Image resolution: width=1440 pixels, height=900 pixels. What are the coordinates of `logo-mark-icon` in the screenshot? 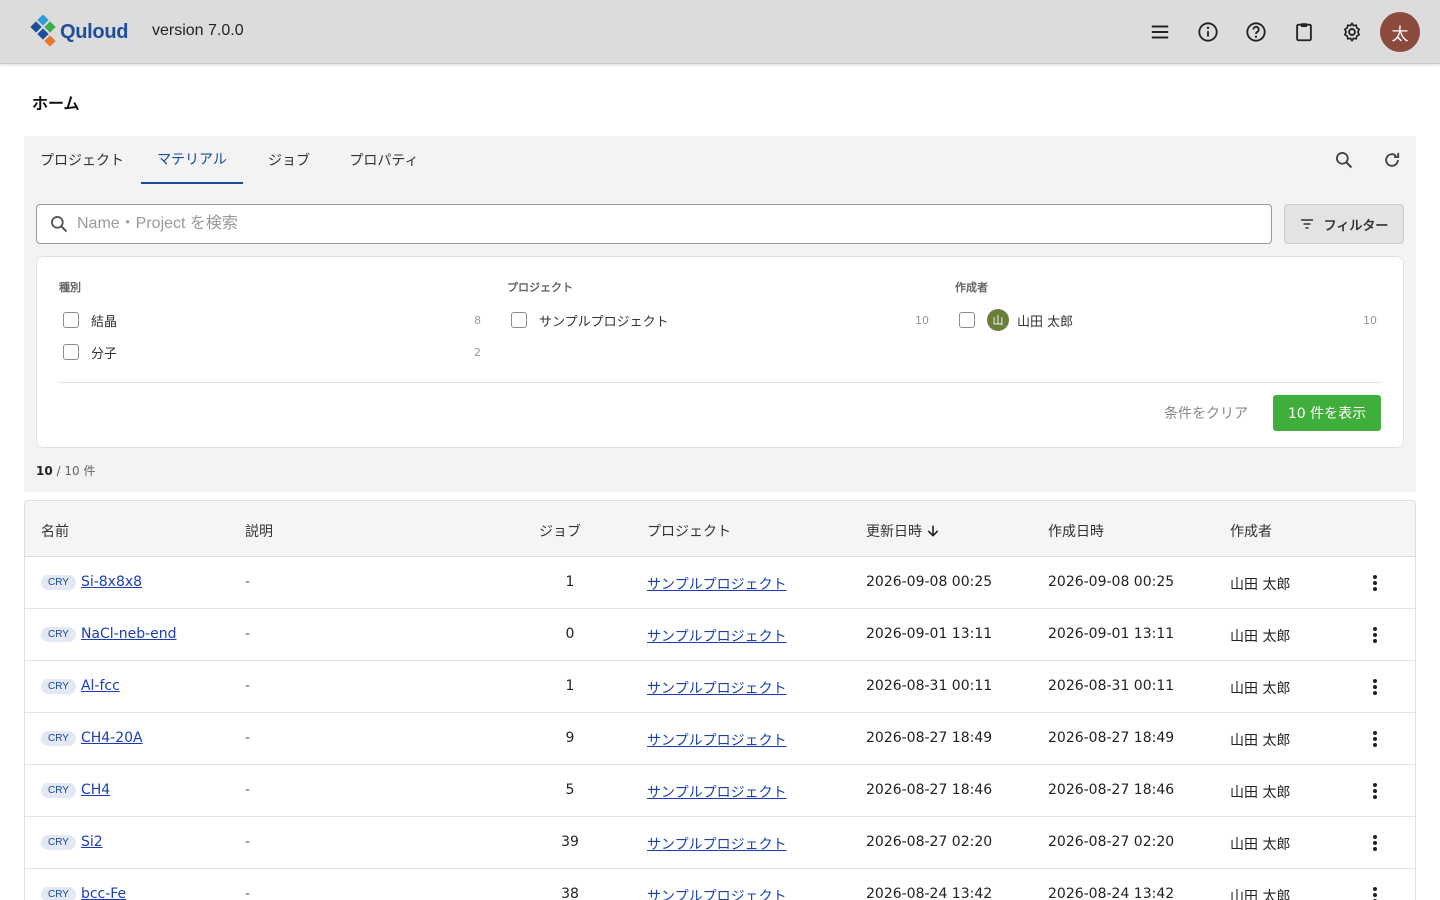 It's located at (43, 31).